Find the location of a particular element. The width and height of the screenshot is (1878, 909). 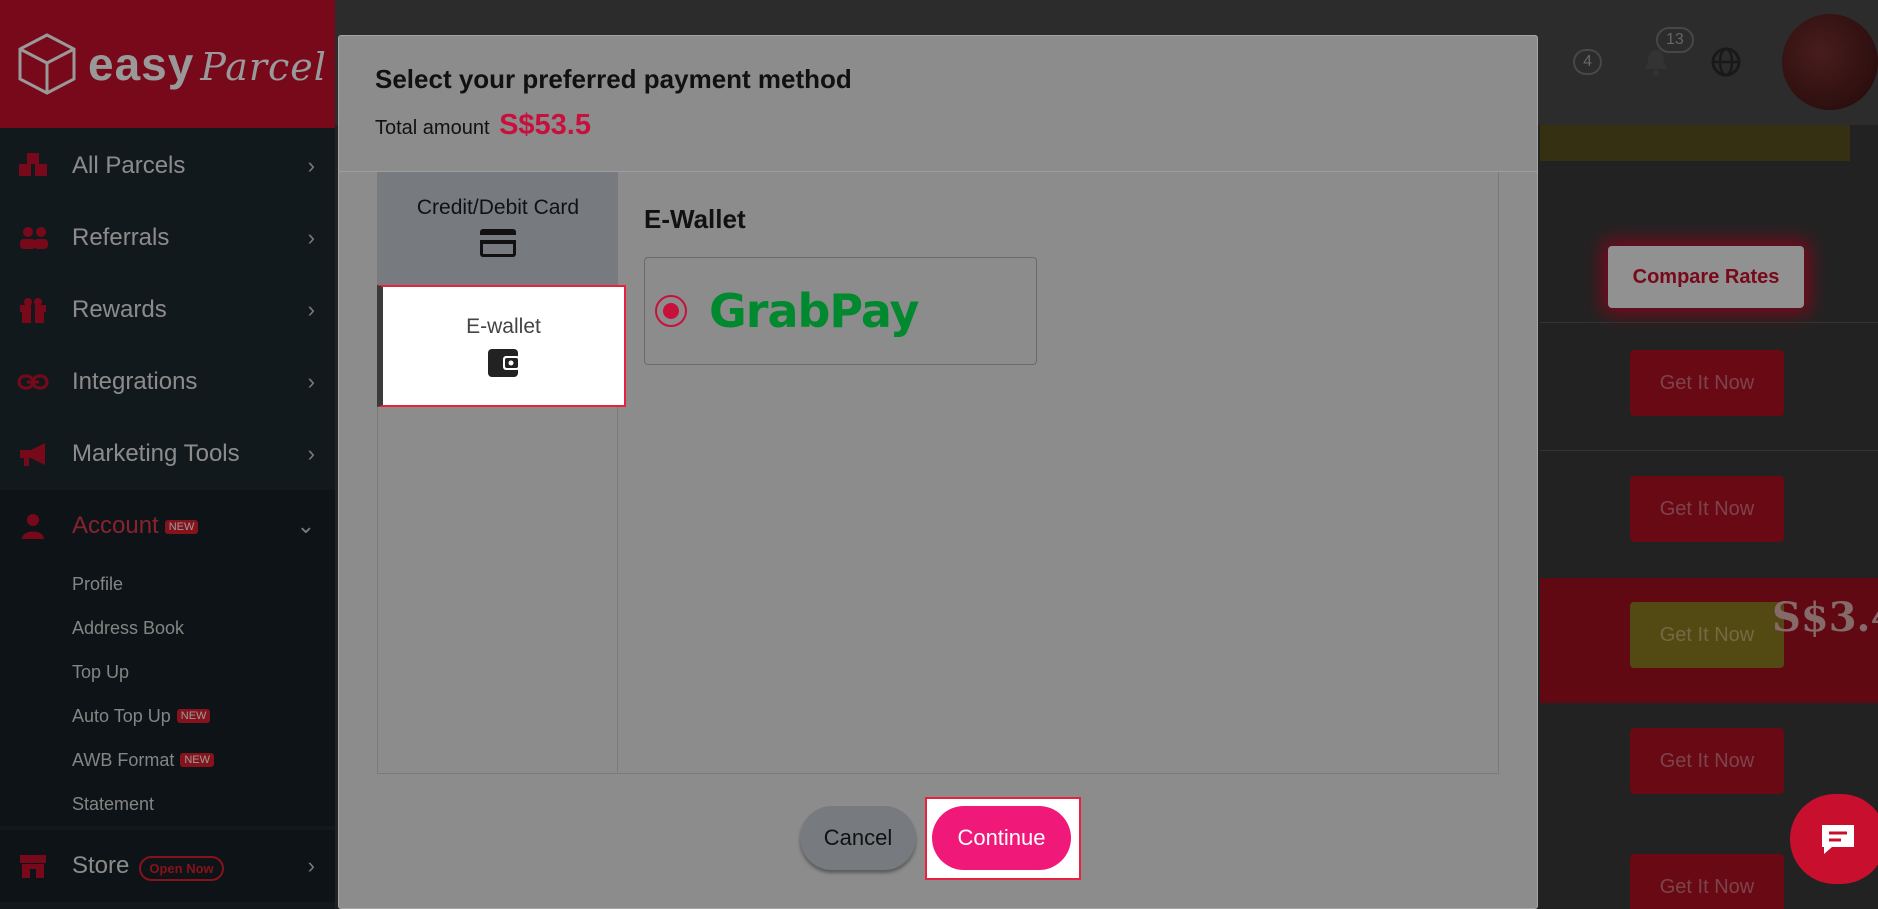

wallet-icon is located at coordinates (503, 363).